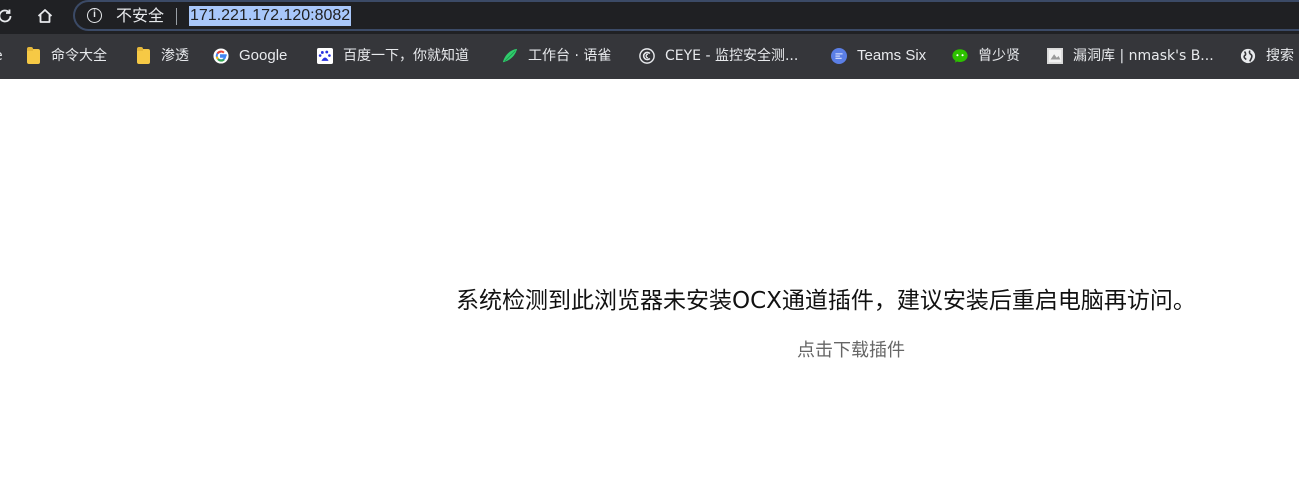 This screenshot has height=493, width=1299. I want to click on yuque-icon, so click(510, 56).